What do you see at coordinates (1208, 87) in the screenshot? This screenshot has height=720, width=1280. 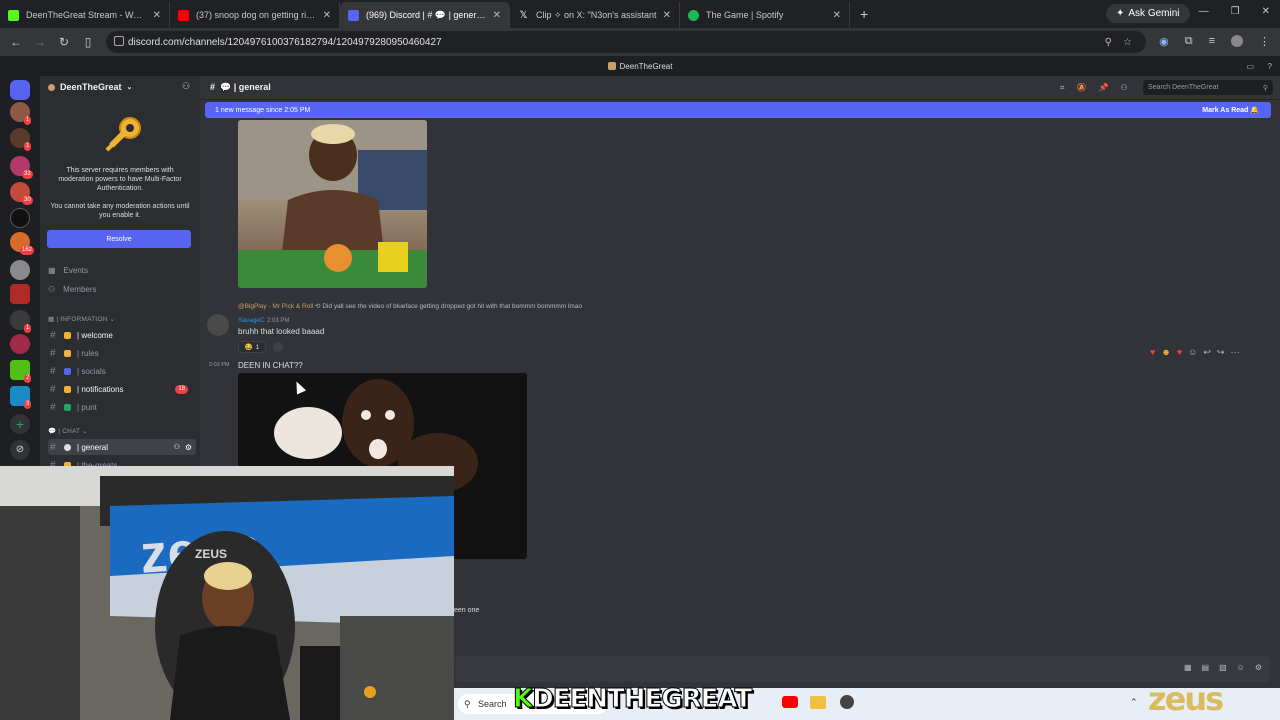 I see `search-input: Search DeenTheGreat ⚲` at bounding box center [1208, 87].